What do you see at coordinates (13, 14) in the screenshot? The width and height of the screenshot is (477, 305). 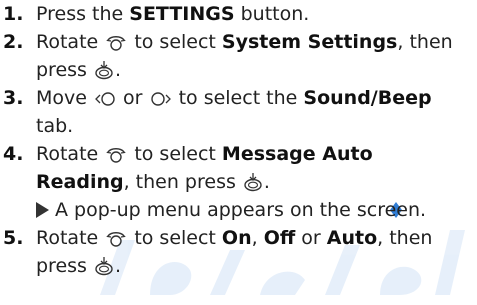 I see `step-number: 1.` at bounding box center [13, 14].